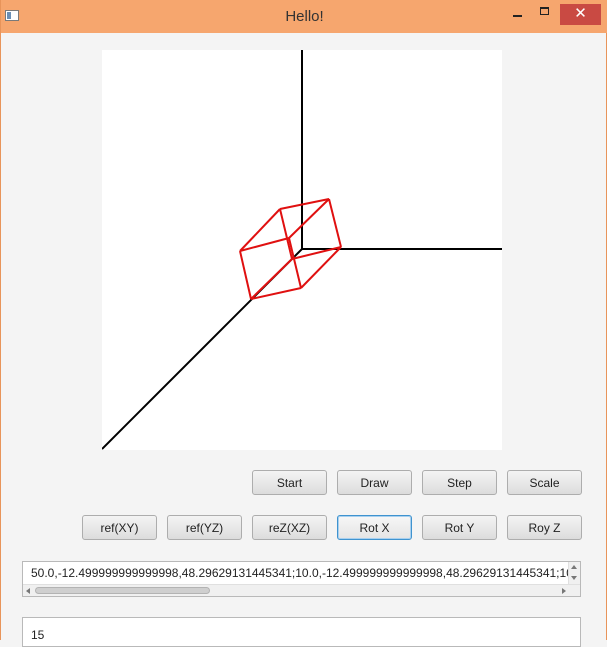  Describe the element at coordinates (374, 527) in the screenshot. I see `rotate-x-button: Rot X` at that location.